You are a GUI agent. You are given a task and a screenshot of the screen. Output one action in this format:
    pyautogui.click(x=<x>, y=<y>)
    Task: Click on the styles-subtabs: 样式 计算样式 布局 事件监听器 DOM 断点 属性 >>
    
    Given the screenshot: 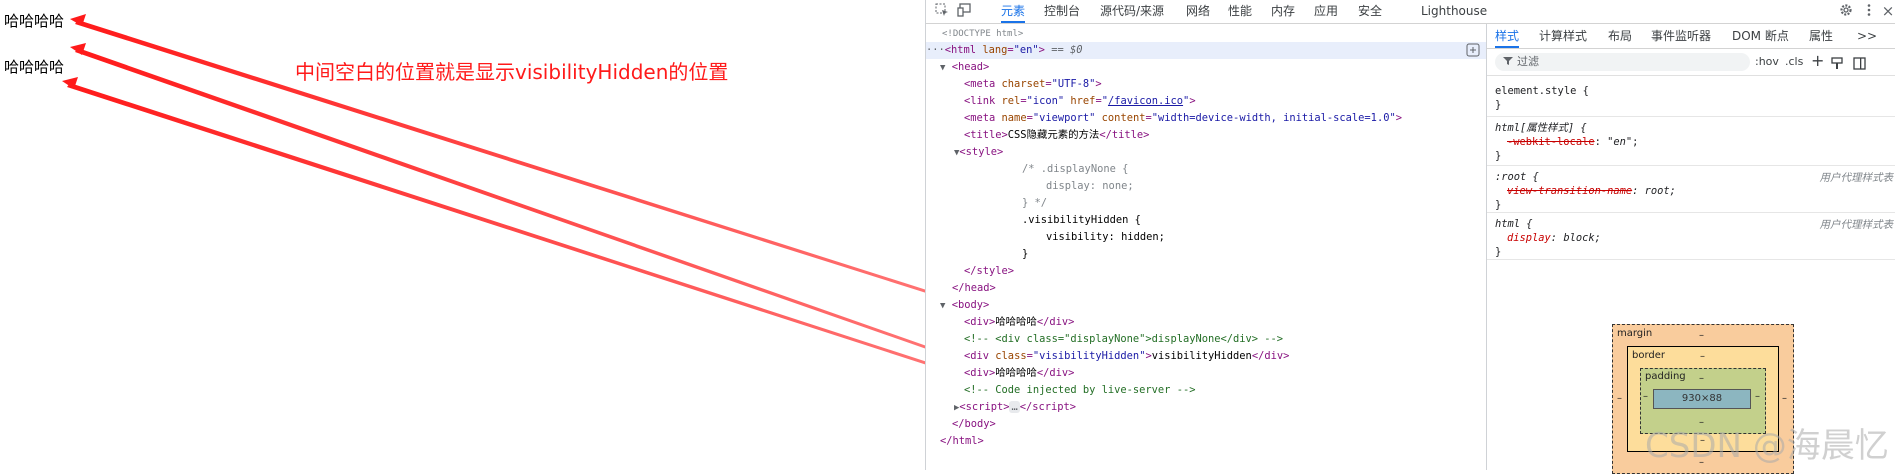 What is the action you would take?
    pyautogui.click(x=1691, y=36)
    